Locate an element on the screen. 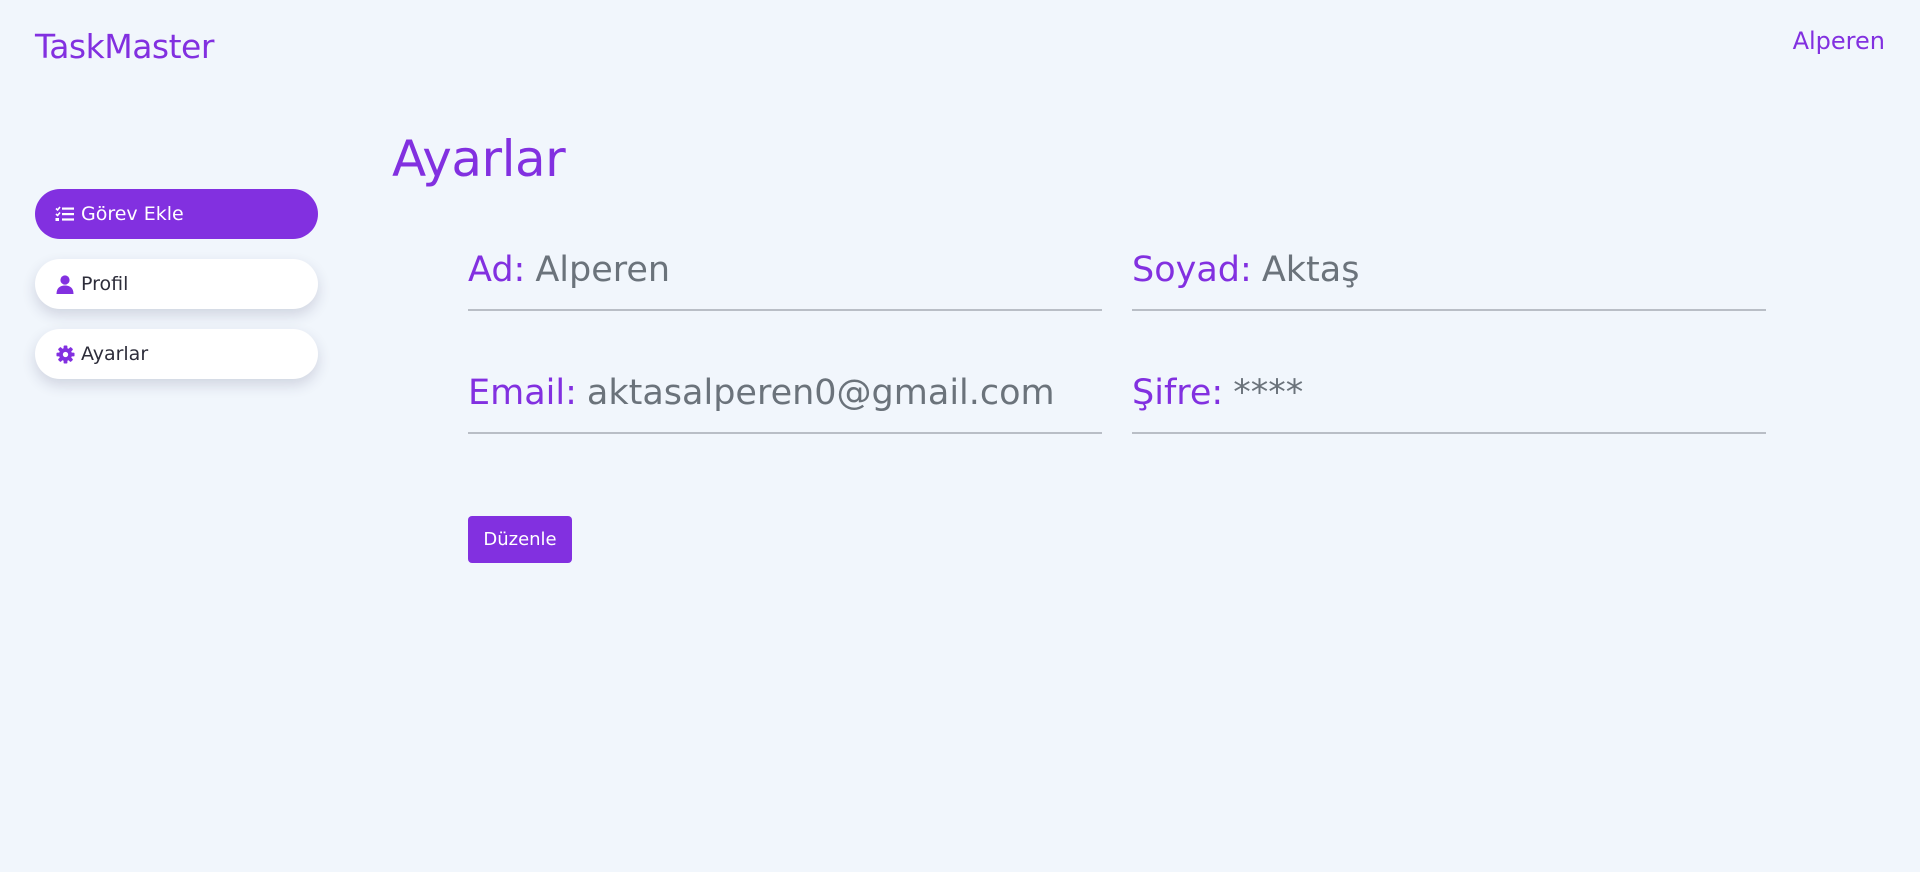 The height and width of the screenshot is (872, 1920). first-name-label: Ad: is located at coordinates (497, 270).